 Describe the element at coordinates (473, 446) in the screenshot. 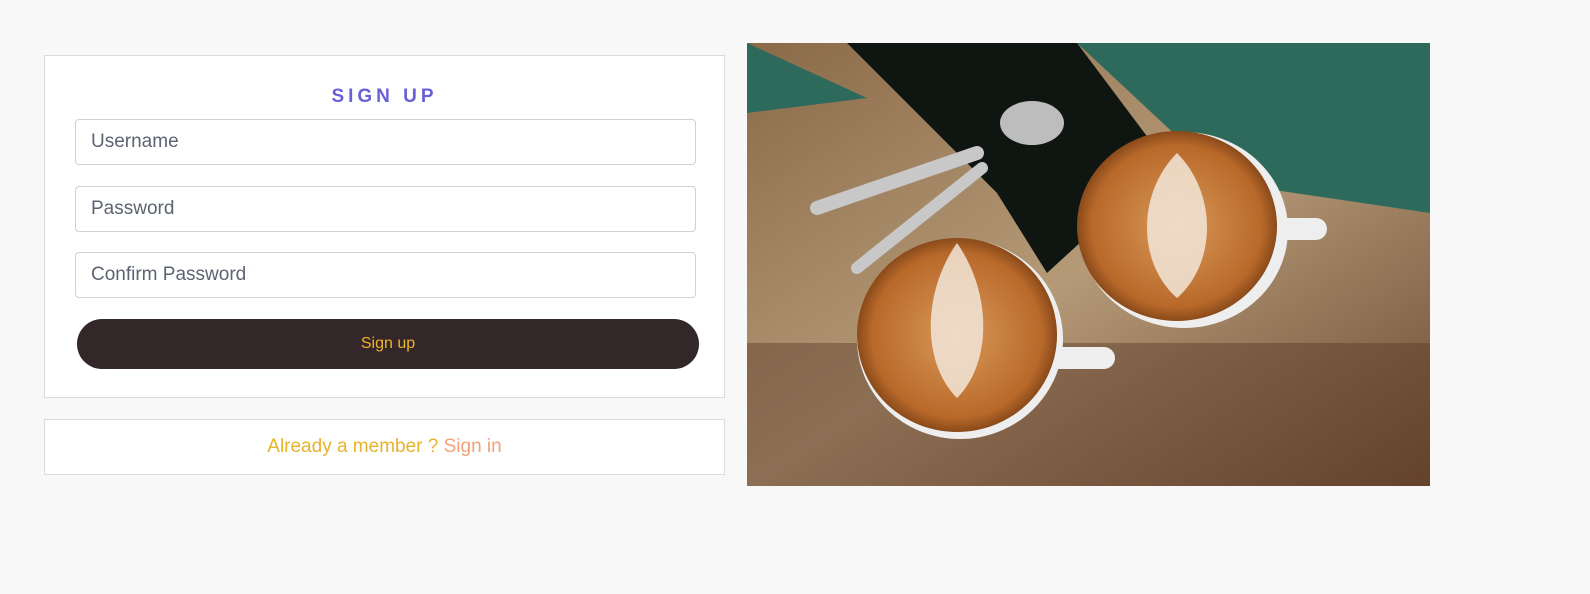

I see `signin-link: Sign in` at that location.